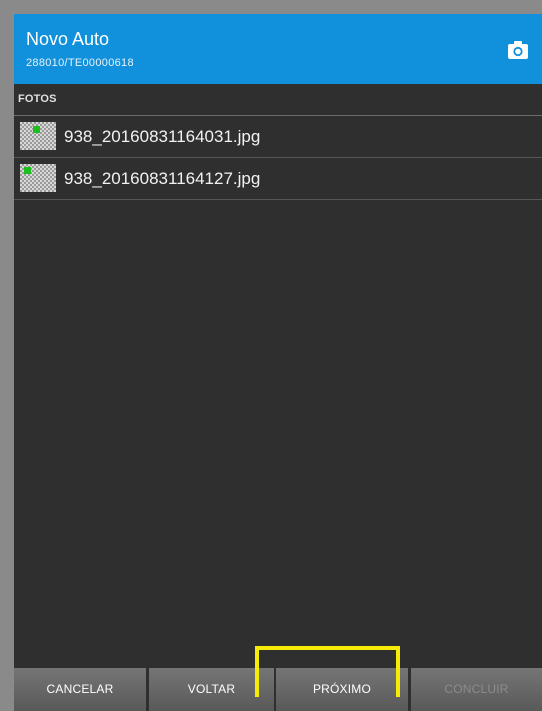  Describe the element at coordinates (278, 49) in the screenshot. I see `action-bar: Novo Auto 288010/TE00000618` at that location.